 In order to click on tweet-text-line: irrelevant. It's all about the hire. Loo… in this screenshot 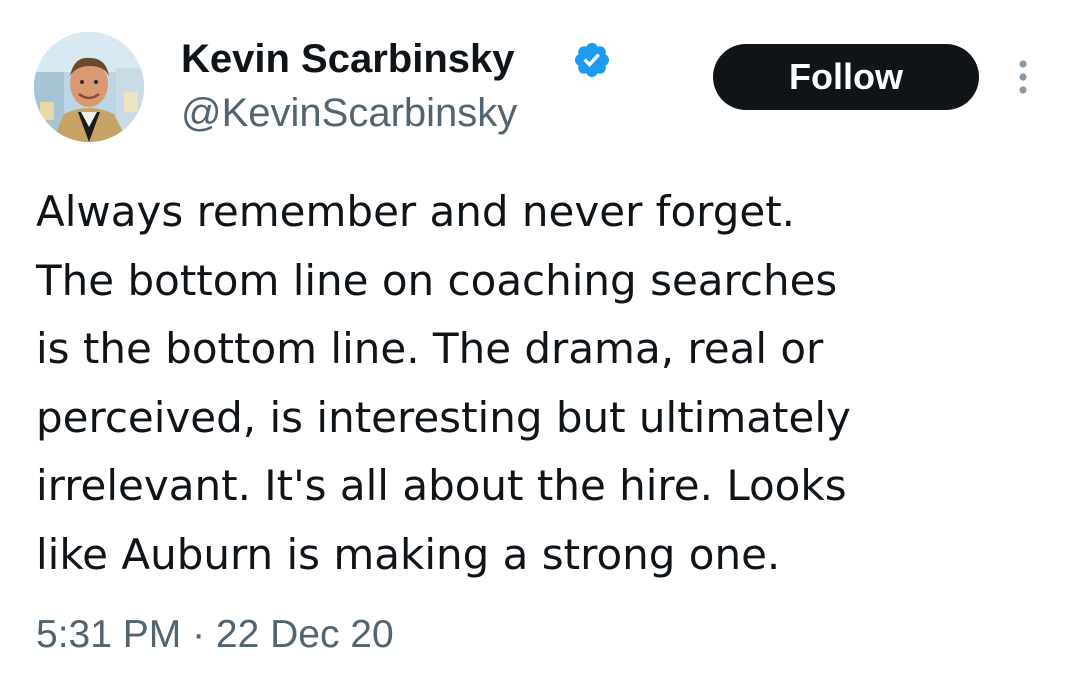, I will do `click(441, 485)`.